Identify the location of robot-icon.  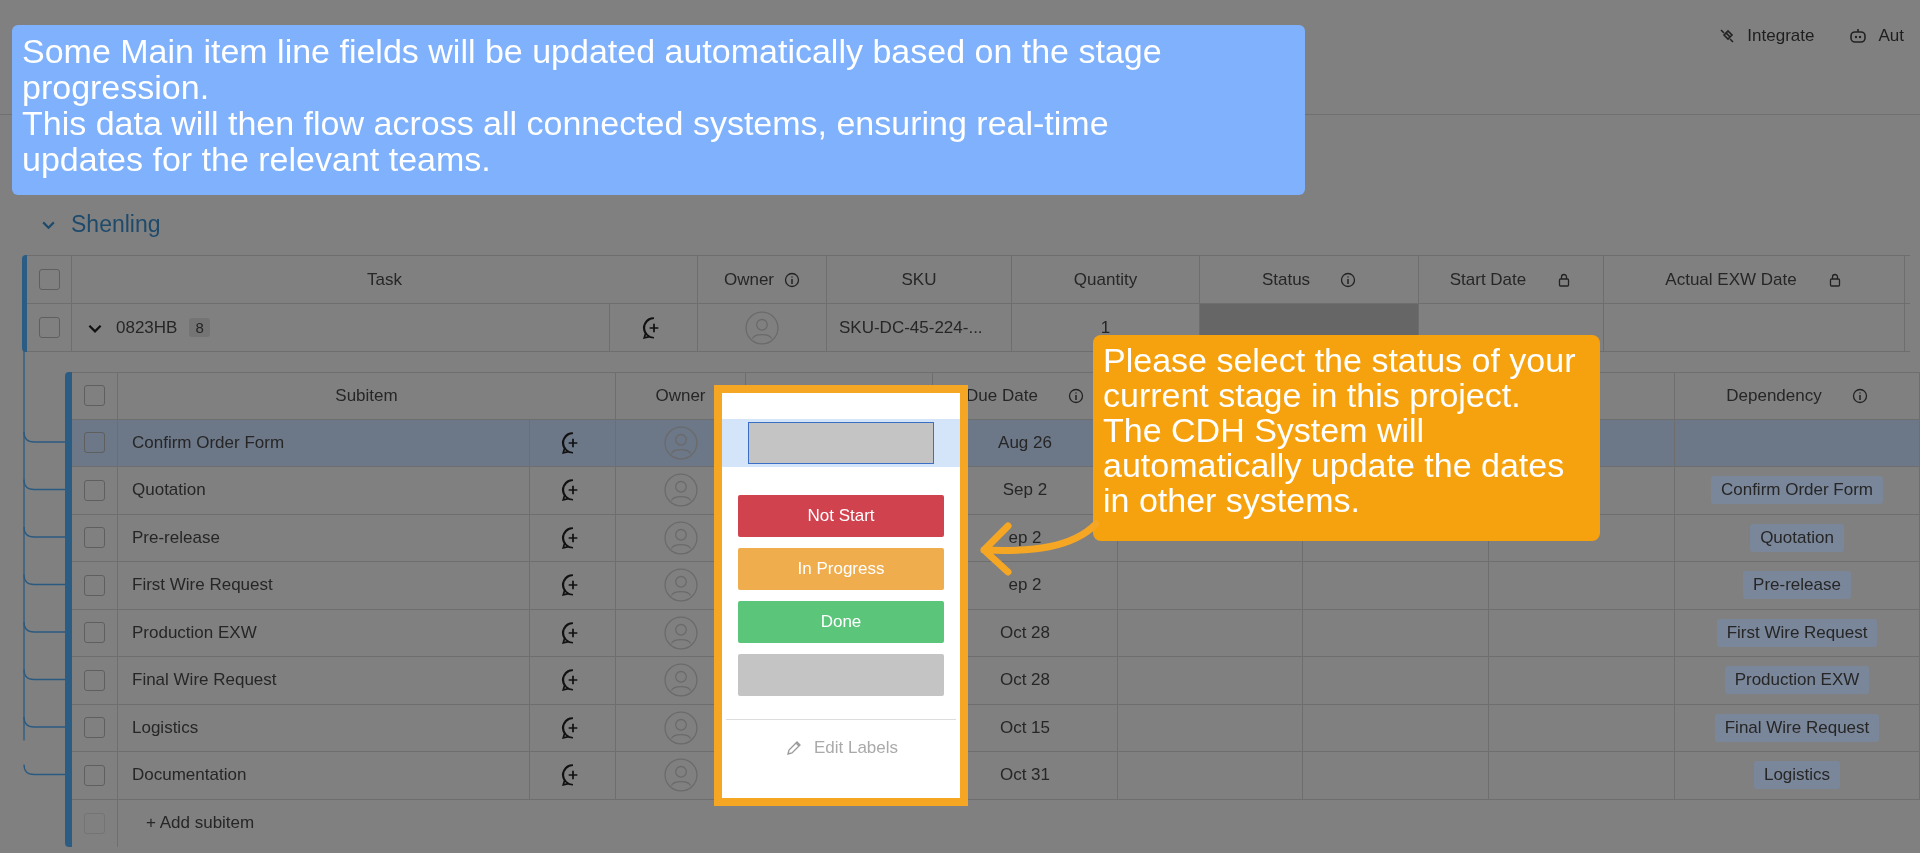
(1858, 36).